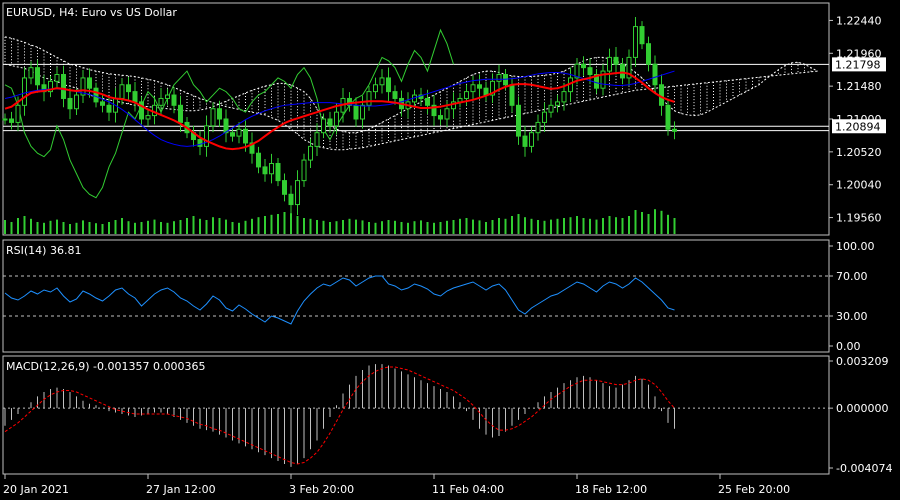  Describe the element at coordinates (36, 489) in the screenshot. I see `time-tick-label: 20 Jan 2021` at that location.